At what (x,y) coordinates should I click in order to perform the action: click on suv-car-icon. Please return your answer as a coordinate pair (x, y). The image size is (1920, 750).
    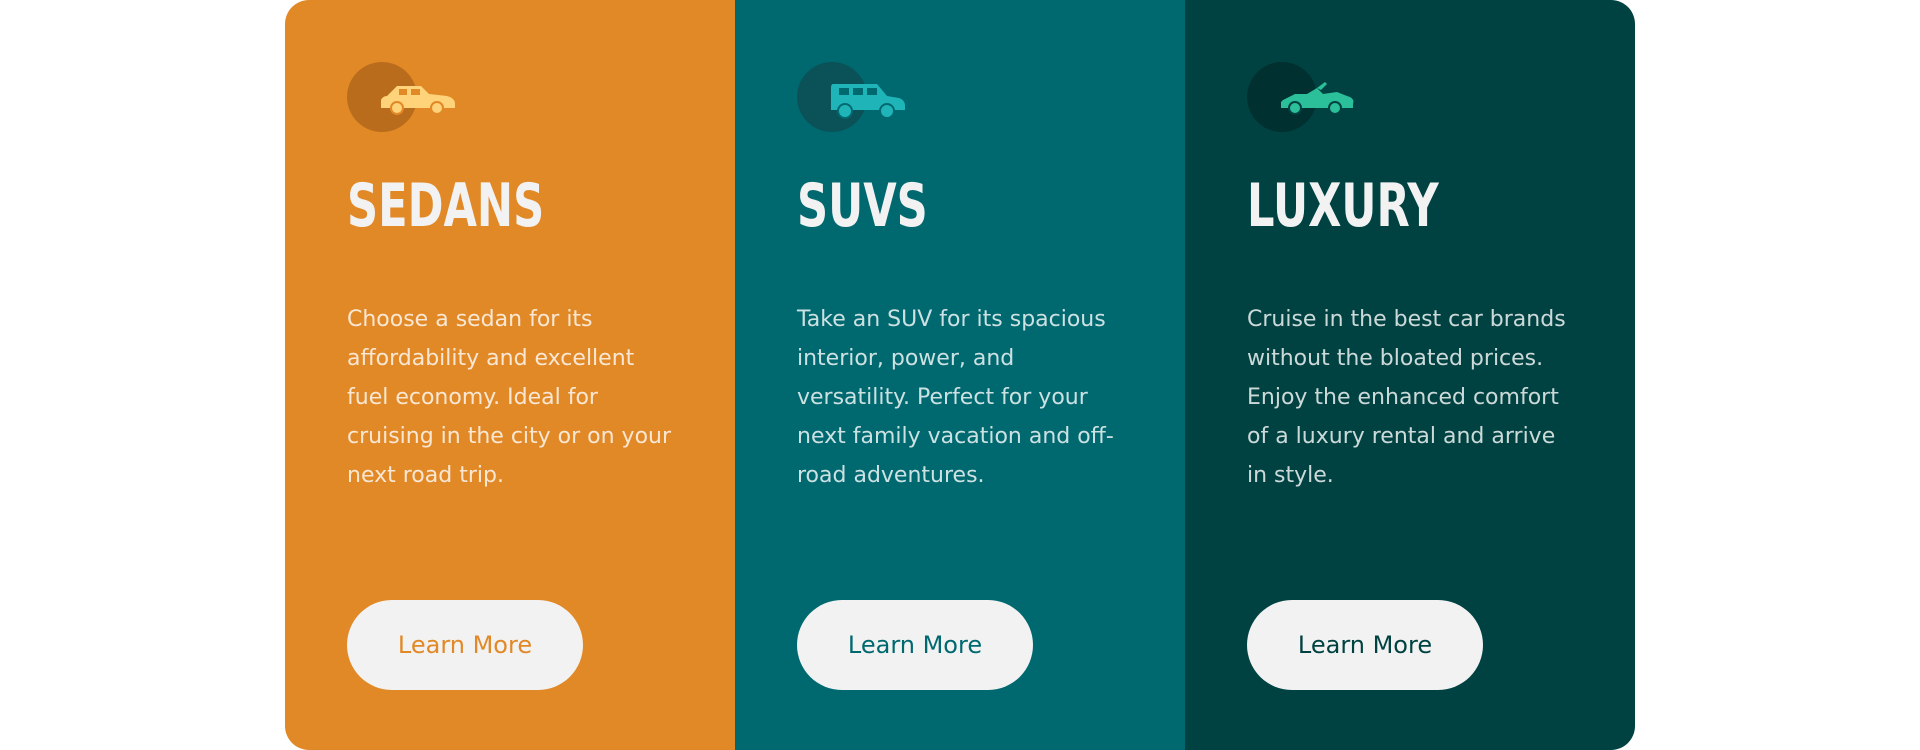
    Looking at the image, I should click on (857, 98).